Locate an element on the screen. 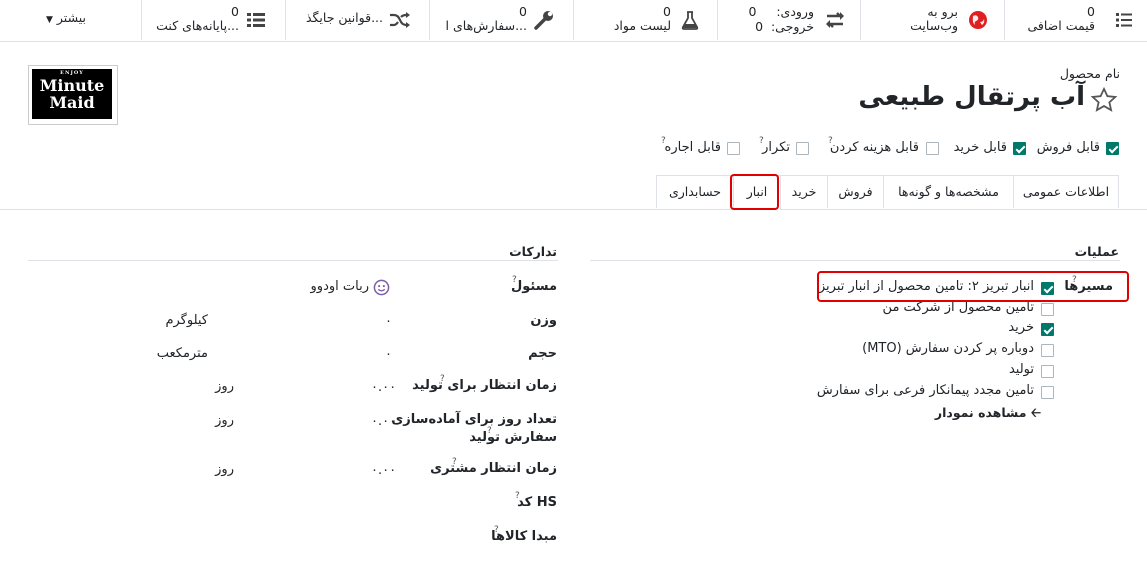  favorite-star-icon is located at coordinates (1104, 100).